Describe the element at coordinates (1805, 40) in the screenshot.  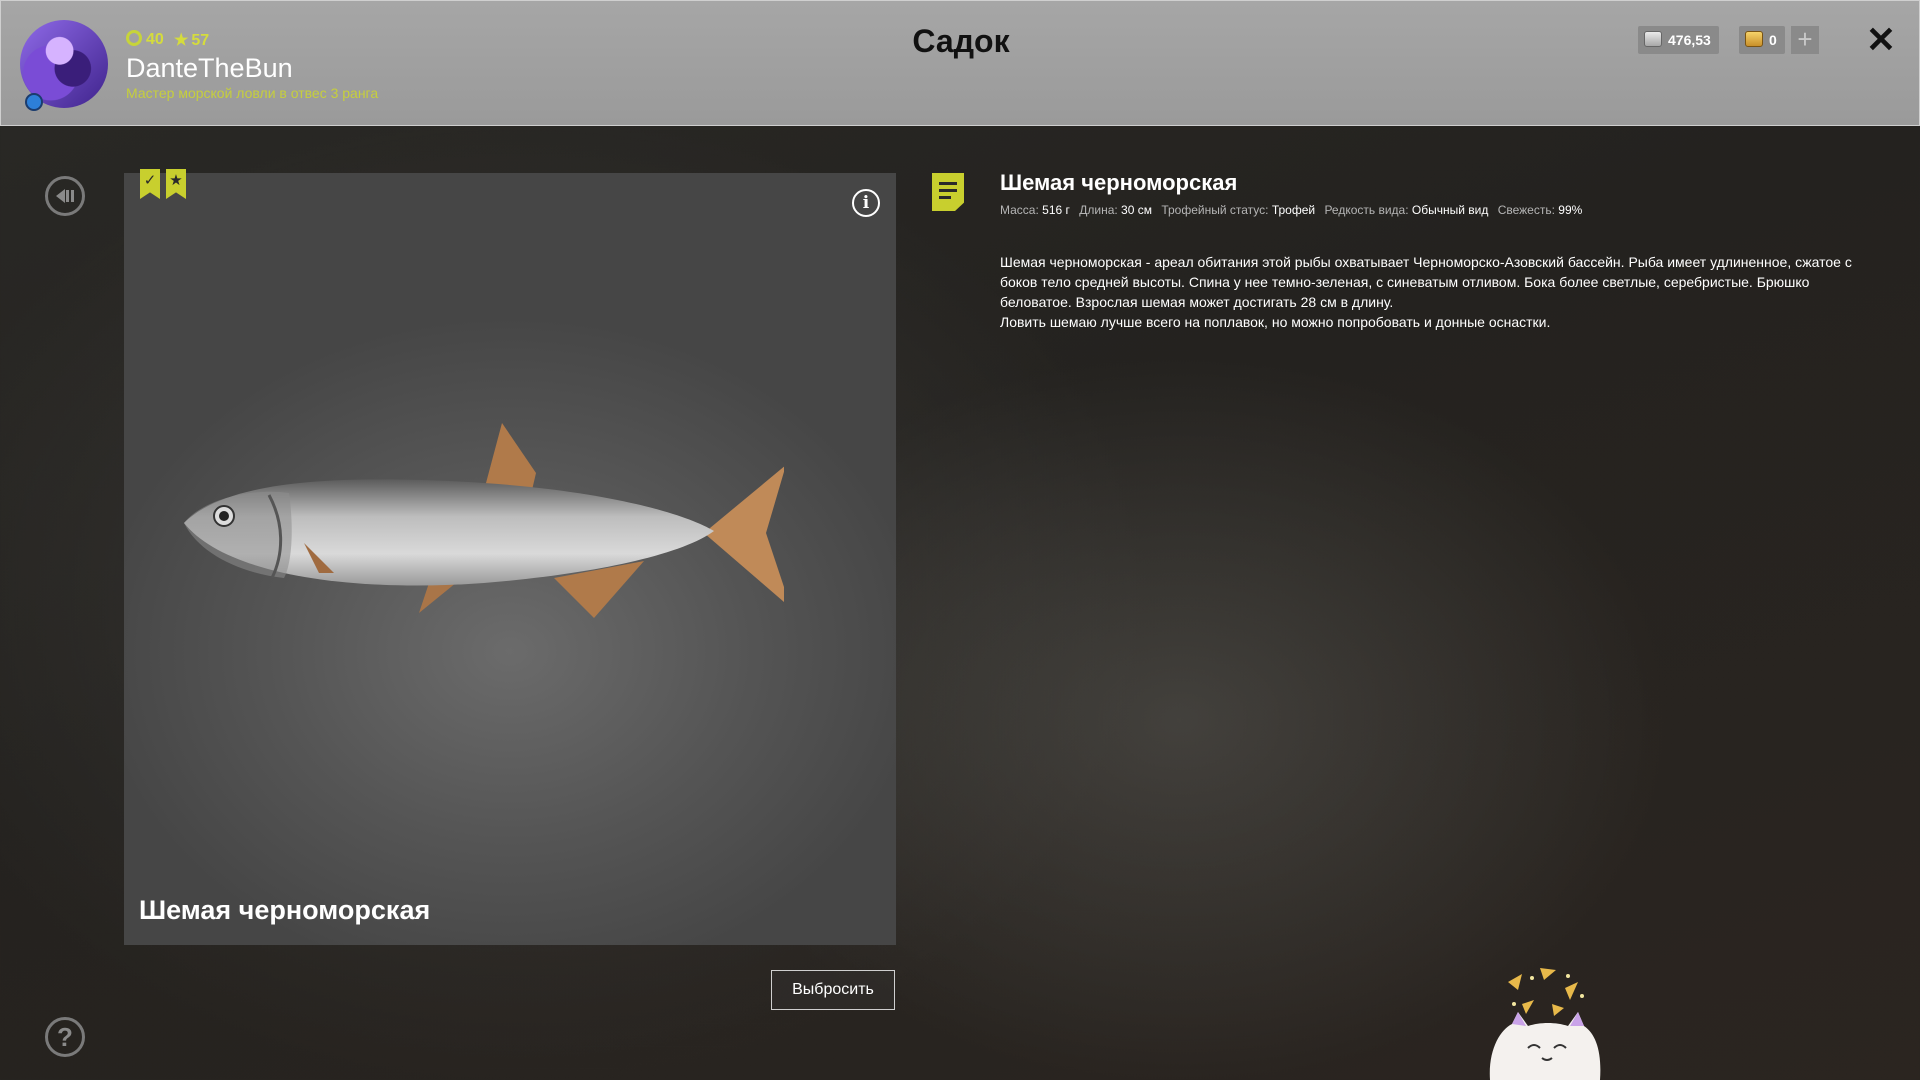
I see `add-currency-button: +` at that location.